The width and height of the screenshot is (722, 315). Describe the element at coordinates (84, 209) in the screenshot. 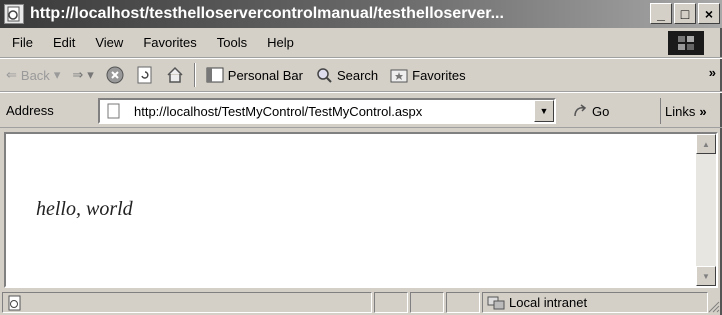

I see `page-content-text: hello, world` at that location.